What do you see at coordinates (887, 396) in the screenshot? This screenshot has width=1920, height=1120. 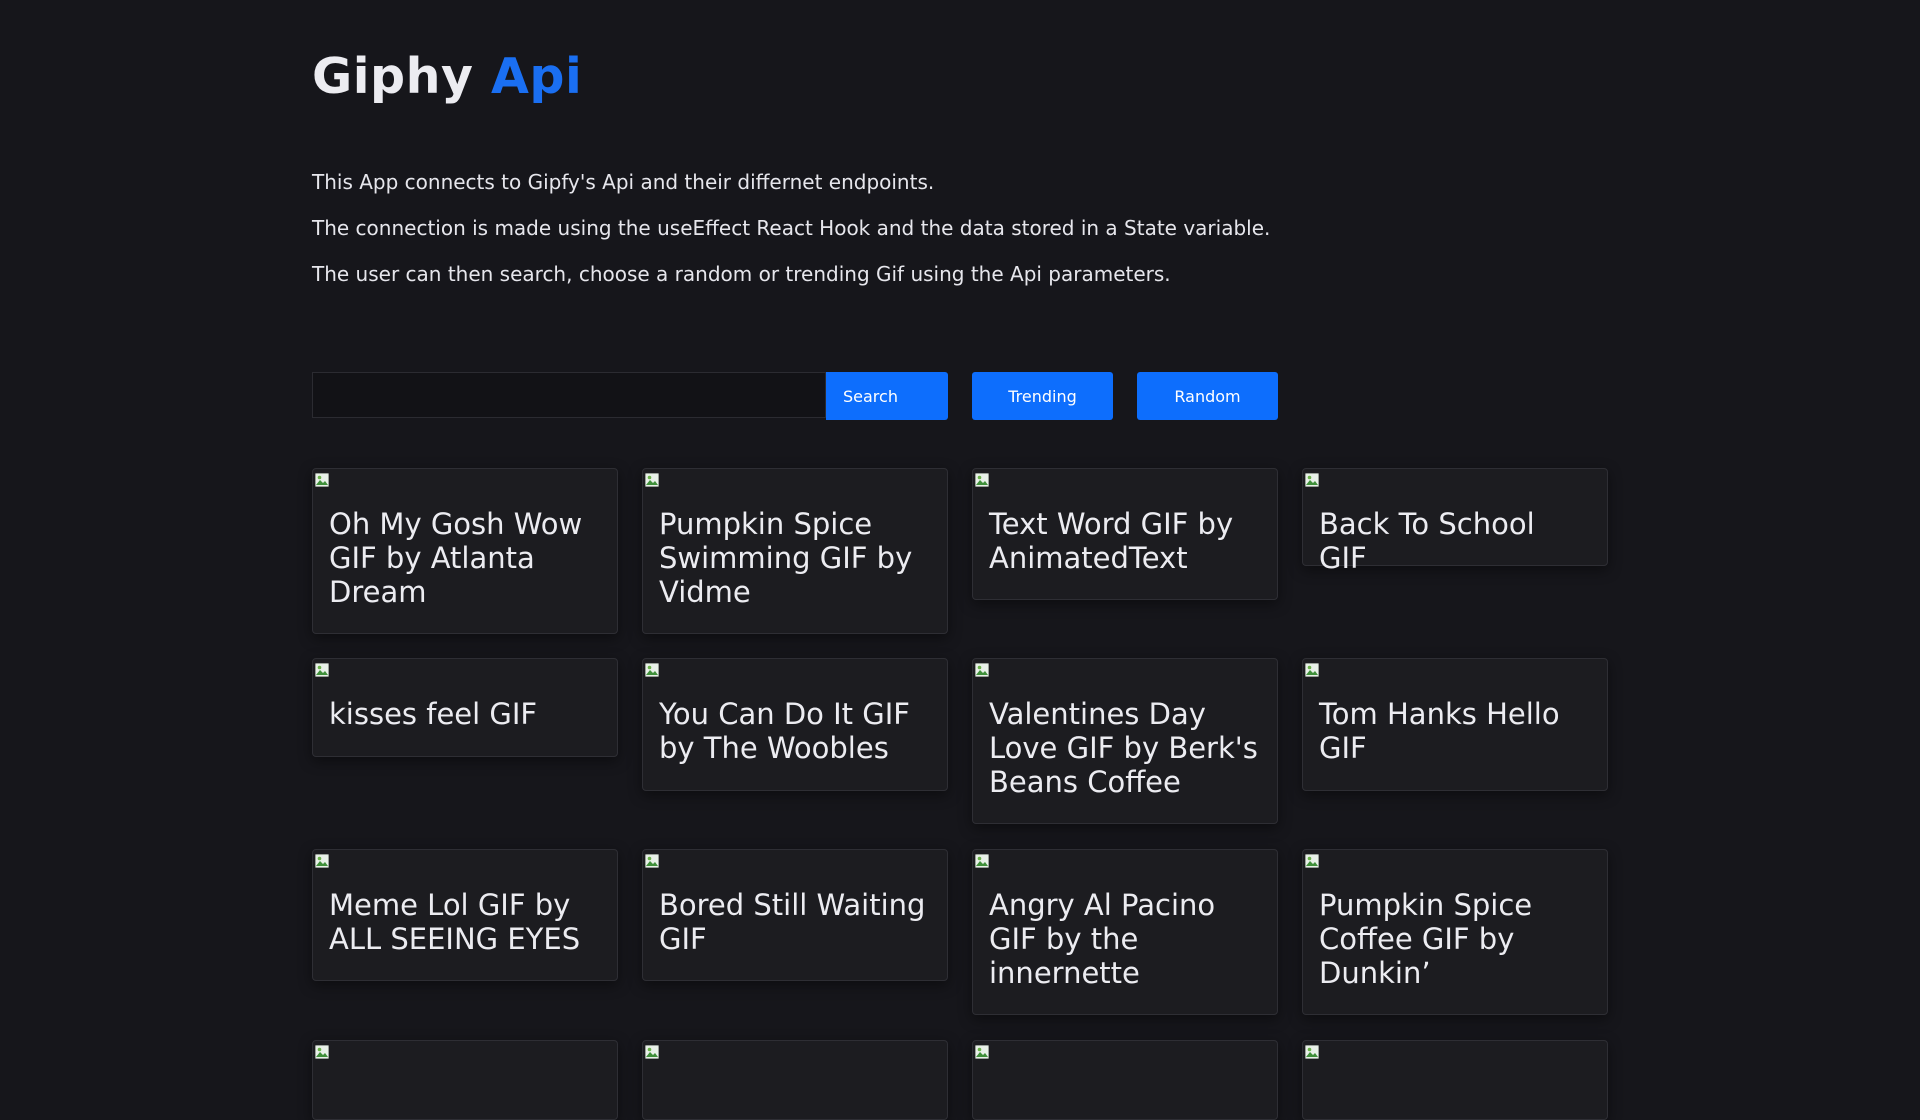 I see `search-button: Search` at bounding box center [887, 396].